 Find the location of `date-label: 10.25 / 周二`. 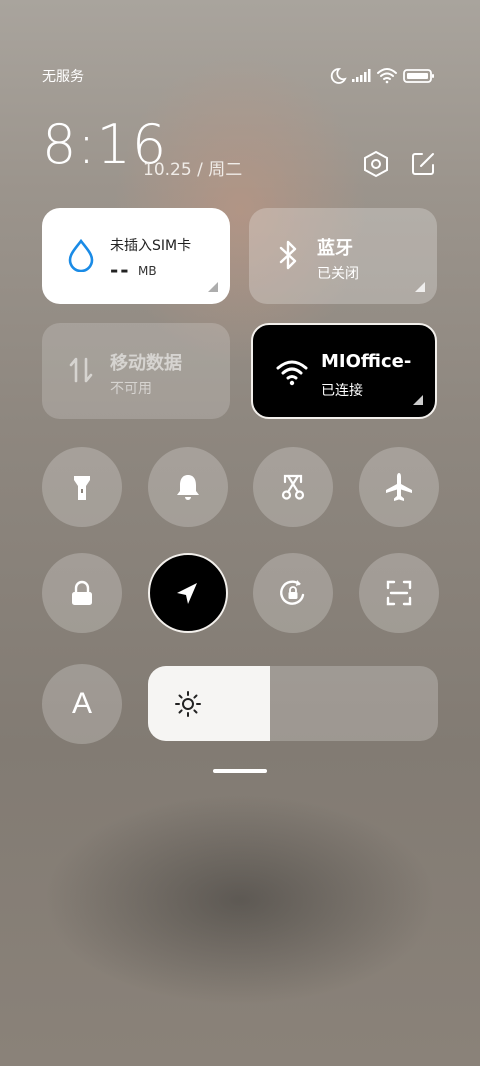

date-label: 10.25 / 周二 is located at coordinates (193, 170).